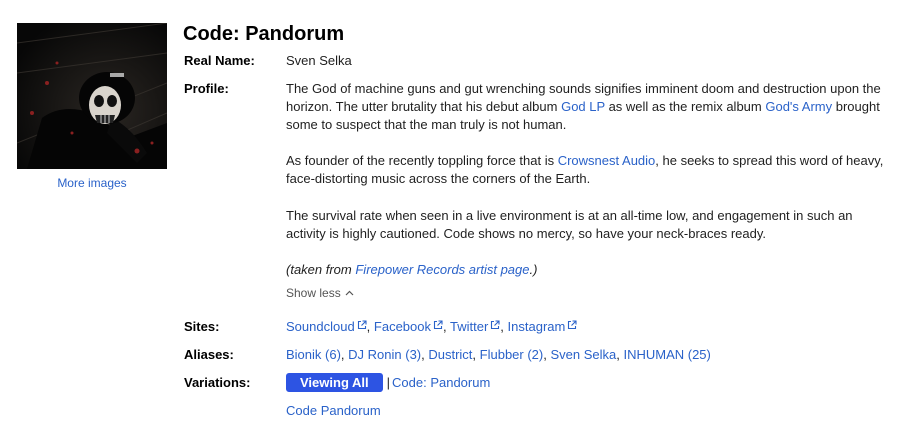  What do you see at coordinates (313, 293) in the screenshot?
I see `show-less-label: Show less` at bounding box center [313, 293].